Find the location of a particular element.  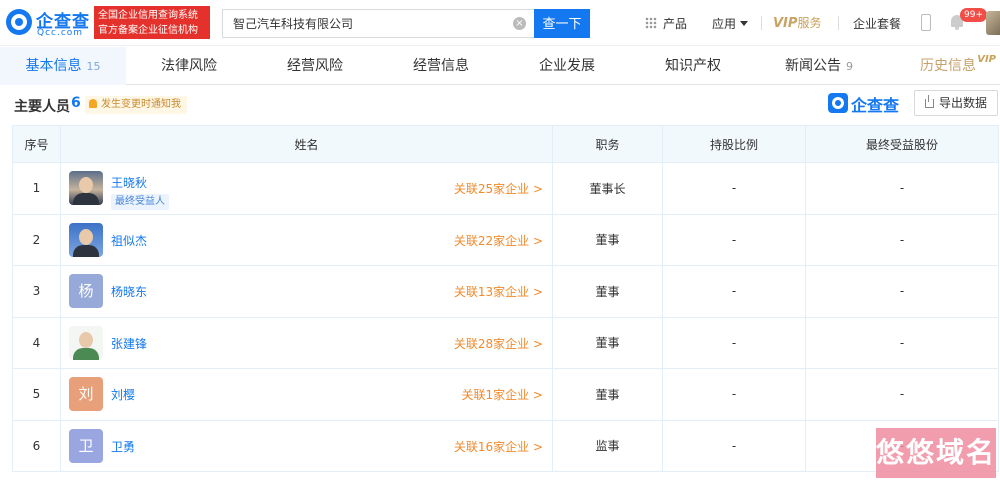

related-companies-link: 关联25家企业 > is located at coordinates (498, 188).